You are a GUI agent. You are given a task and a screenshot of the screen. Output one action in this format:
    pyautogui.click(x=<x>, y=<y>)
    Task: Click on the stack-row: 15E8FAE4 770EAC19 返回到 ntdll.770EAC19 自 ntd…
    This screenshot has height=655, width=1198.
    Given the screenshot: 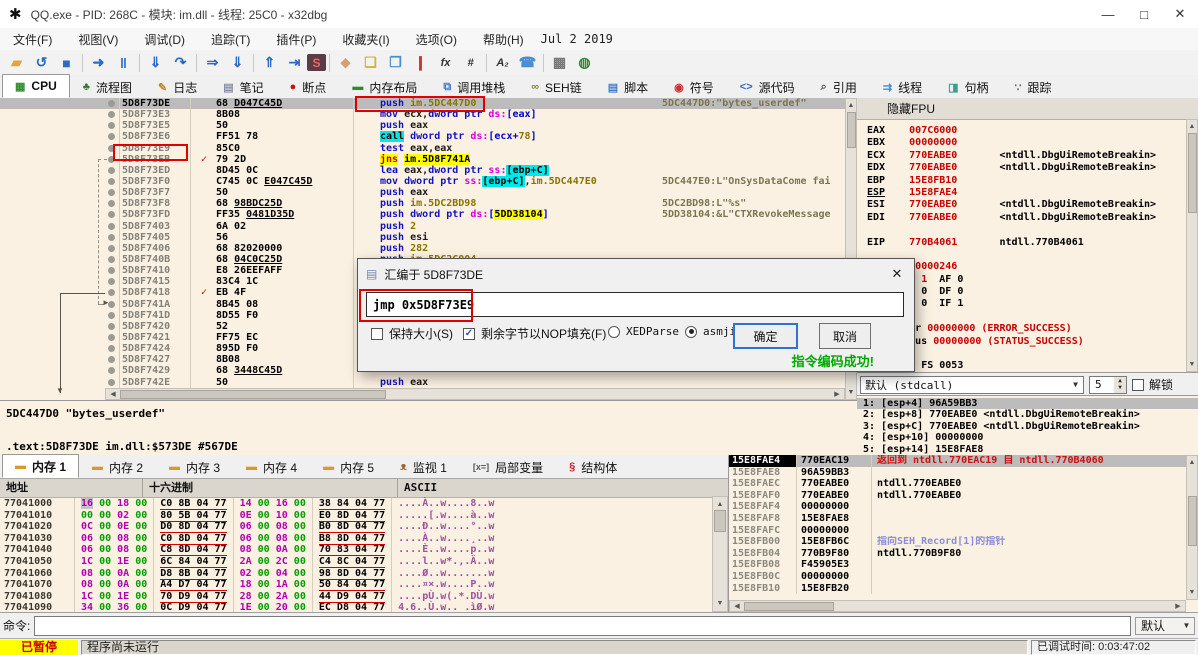 What is the action you would take?
    pyautogui.click(x=957, y=461)
    